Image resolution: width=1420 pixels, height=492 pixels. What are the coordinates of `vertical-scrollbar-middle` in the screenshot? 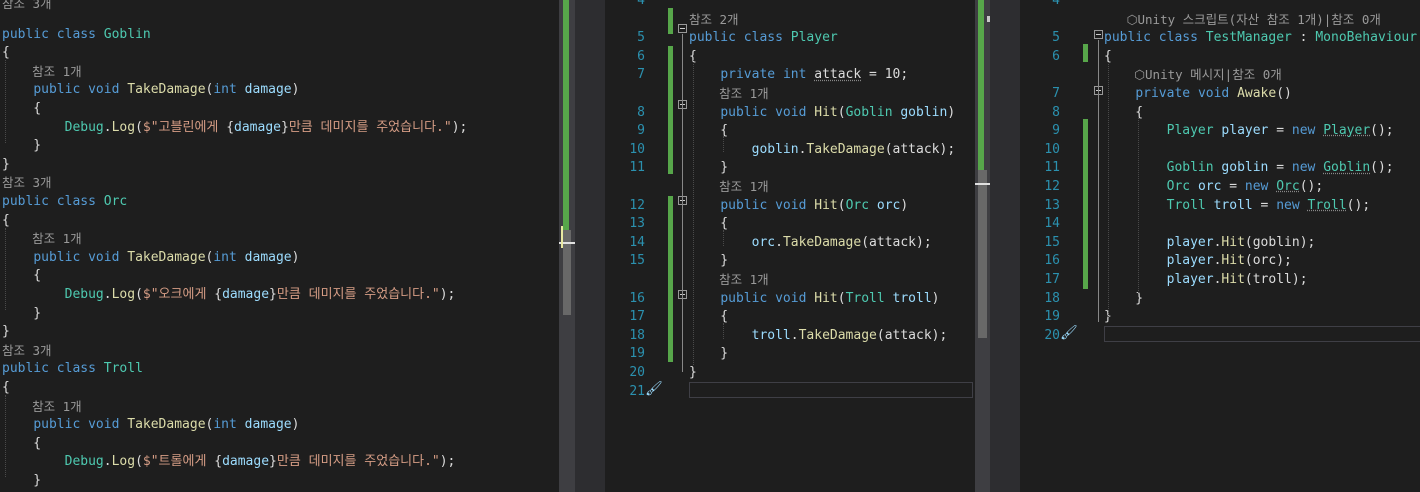 It's located at (983, 246).